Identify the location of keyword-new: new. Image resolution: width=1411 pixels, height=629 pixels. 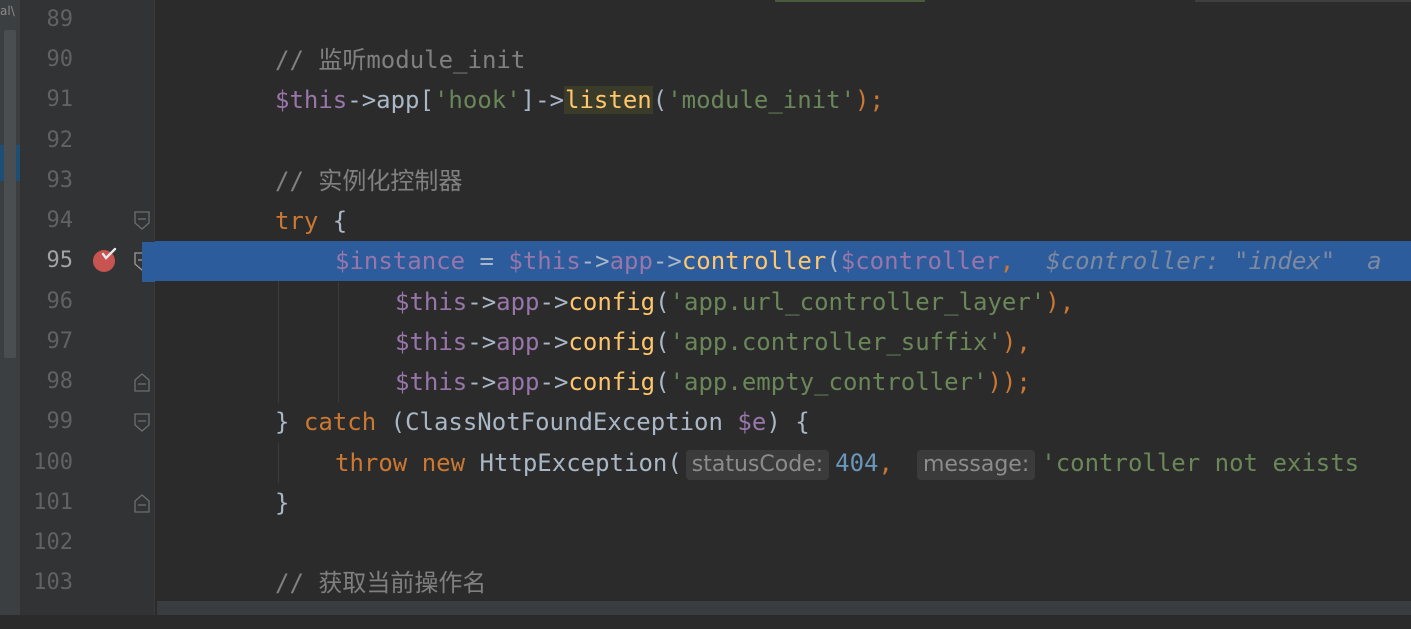
(443, 463).